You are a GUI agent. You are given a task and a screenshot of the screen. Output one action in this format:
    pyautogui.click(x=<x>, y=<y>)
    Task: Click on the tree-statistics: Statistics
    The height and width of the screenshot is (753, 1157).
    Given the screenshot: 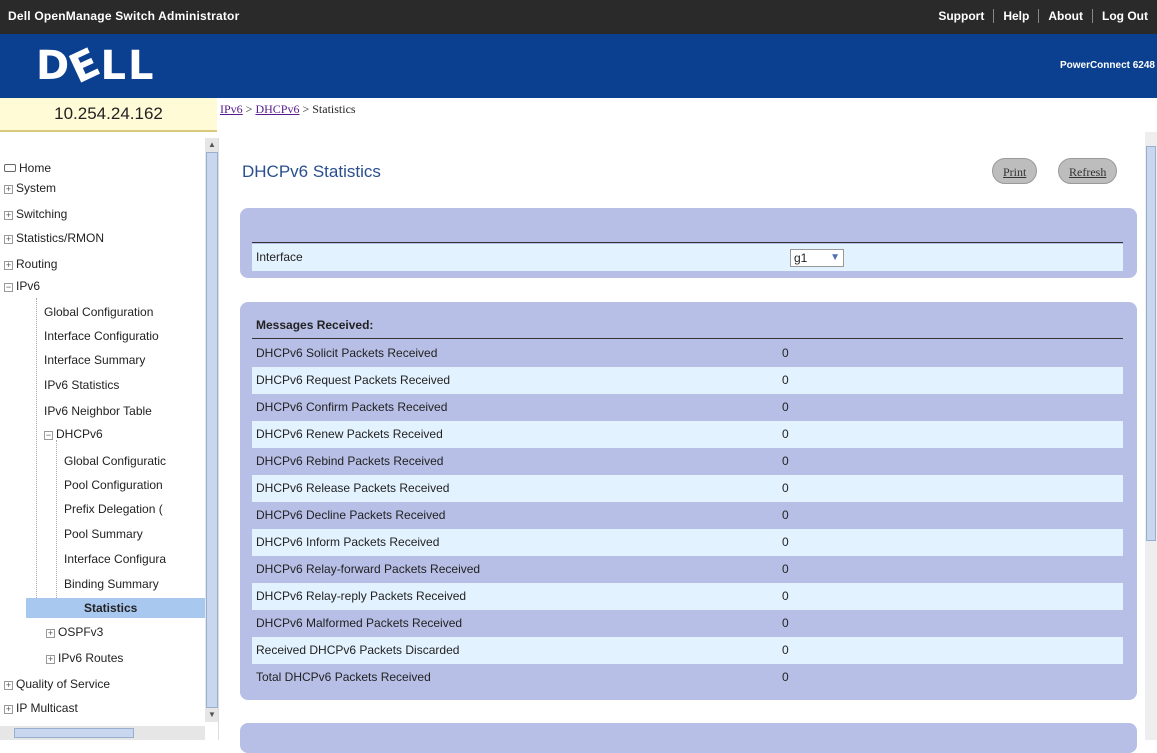 What is the action you would take?
    pyautogui.click(x=116, y=608)
    